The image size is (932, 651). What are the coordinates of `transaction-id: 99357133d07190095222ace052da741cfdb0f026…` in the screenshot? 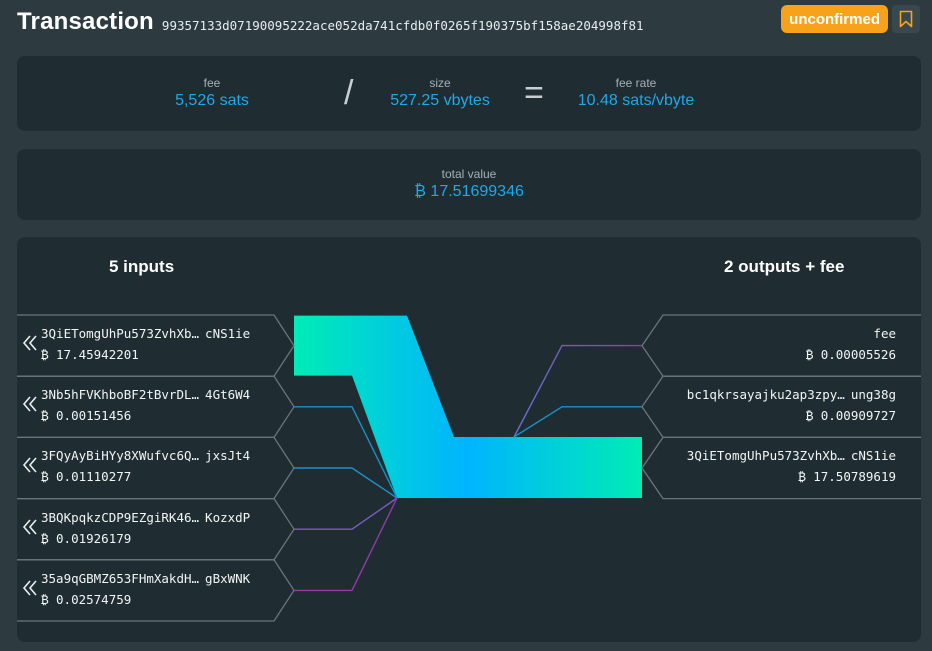 It's located at (403, 25).